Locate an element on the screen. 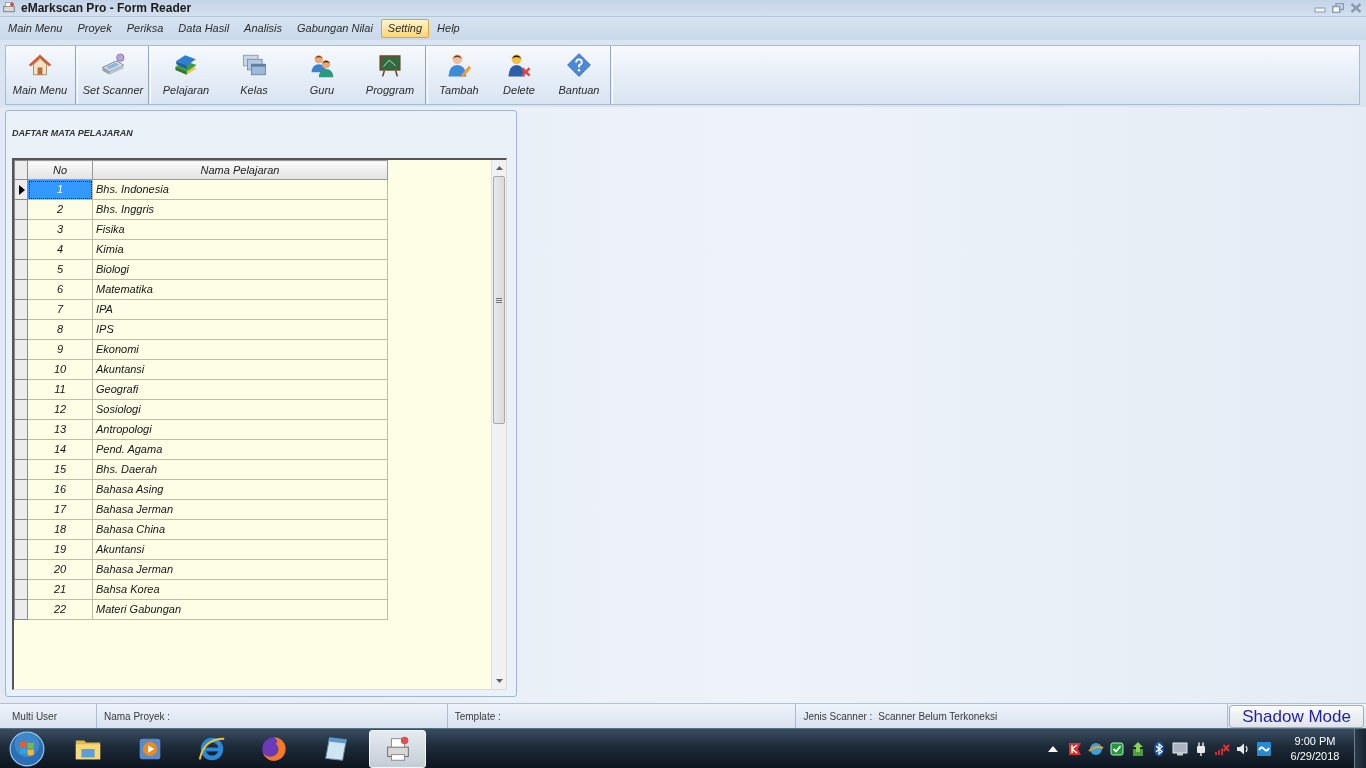 The width and height of the screenshot is (1366, 768). table-cell: 13 is located at coordinates (60, 429).